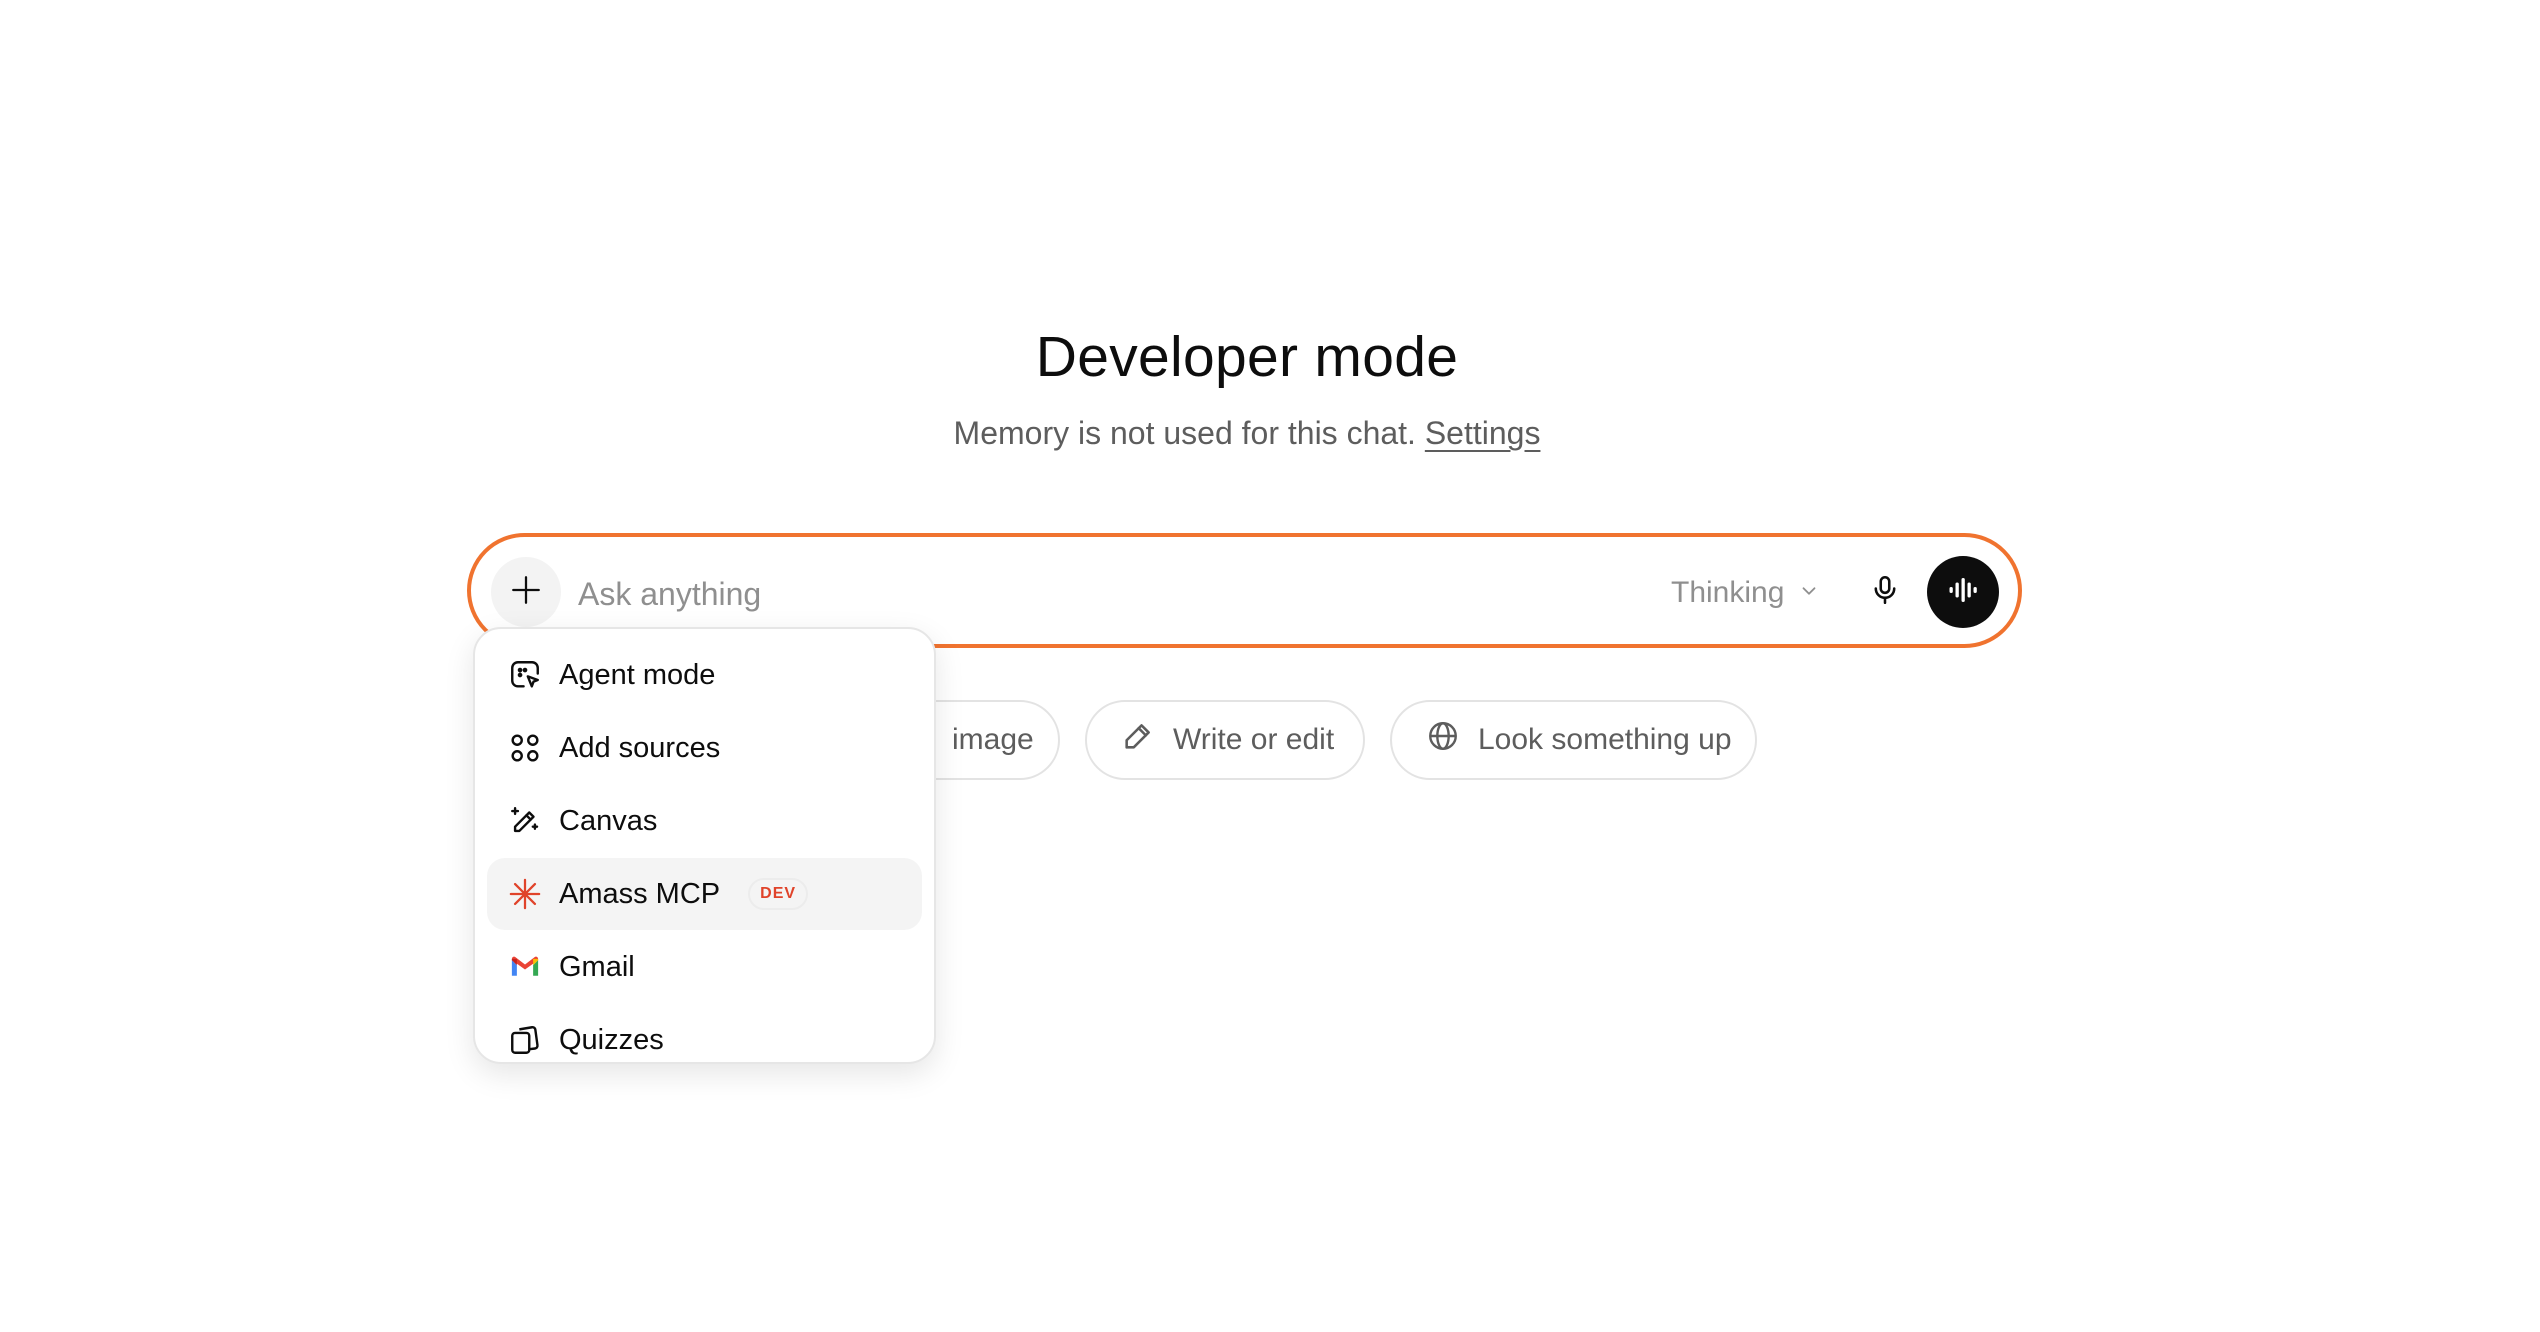  What do you see at coordinates (640, 747) in the screenshot?
I see `menu-item-label: Add sources` at bounding box center [640, 747].